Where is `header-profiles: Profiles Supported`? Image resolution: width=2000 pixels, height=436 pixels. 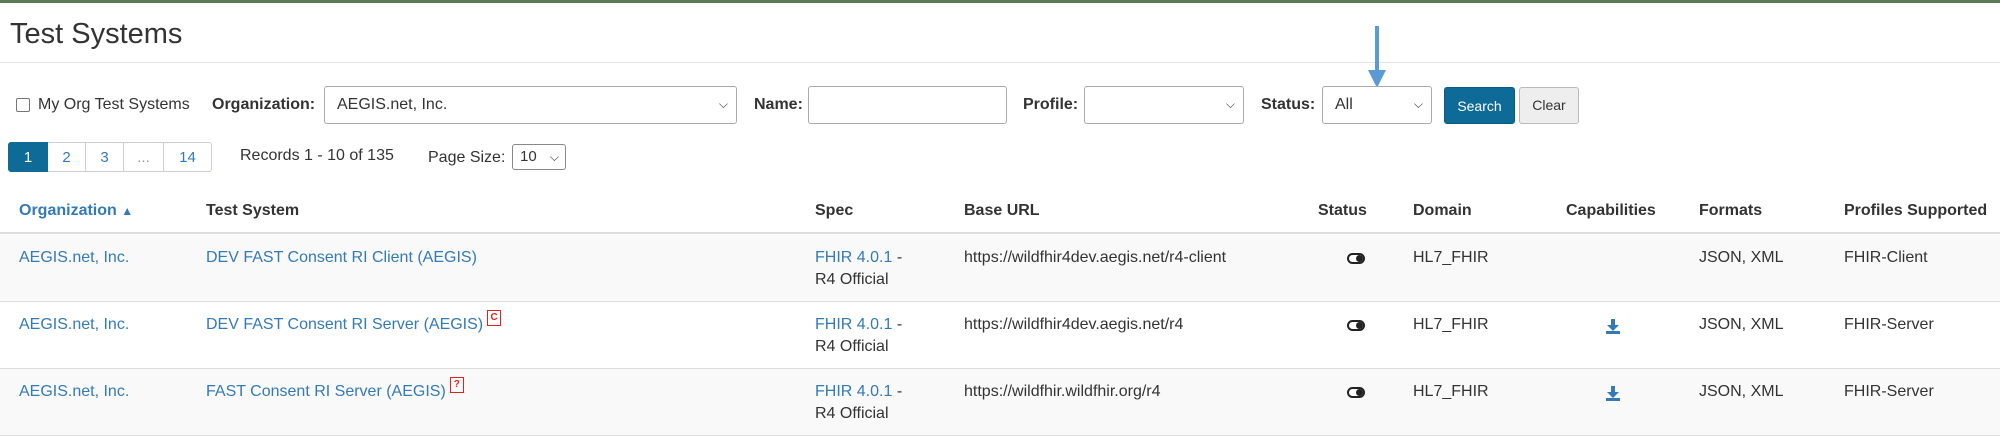
header-profiles: Profiles Supported is located at coordinates (1916, 210).